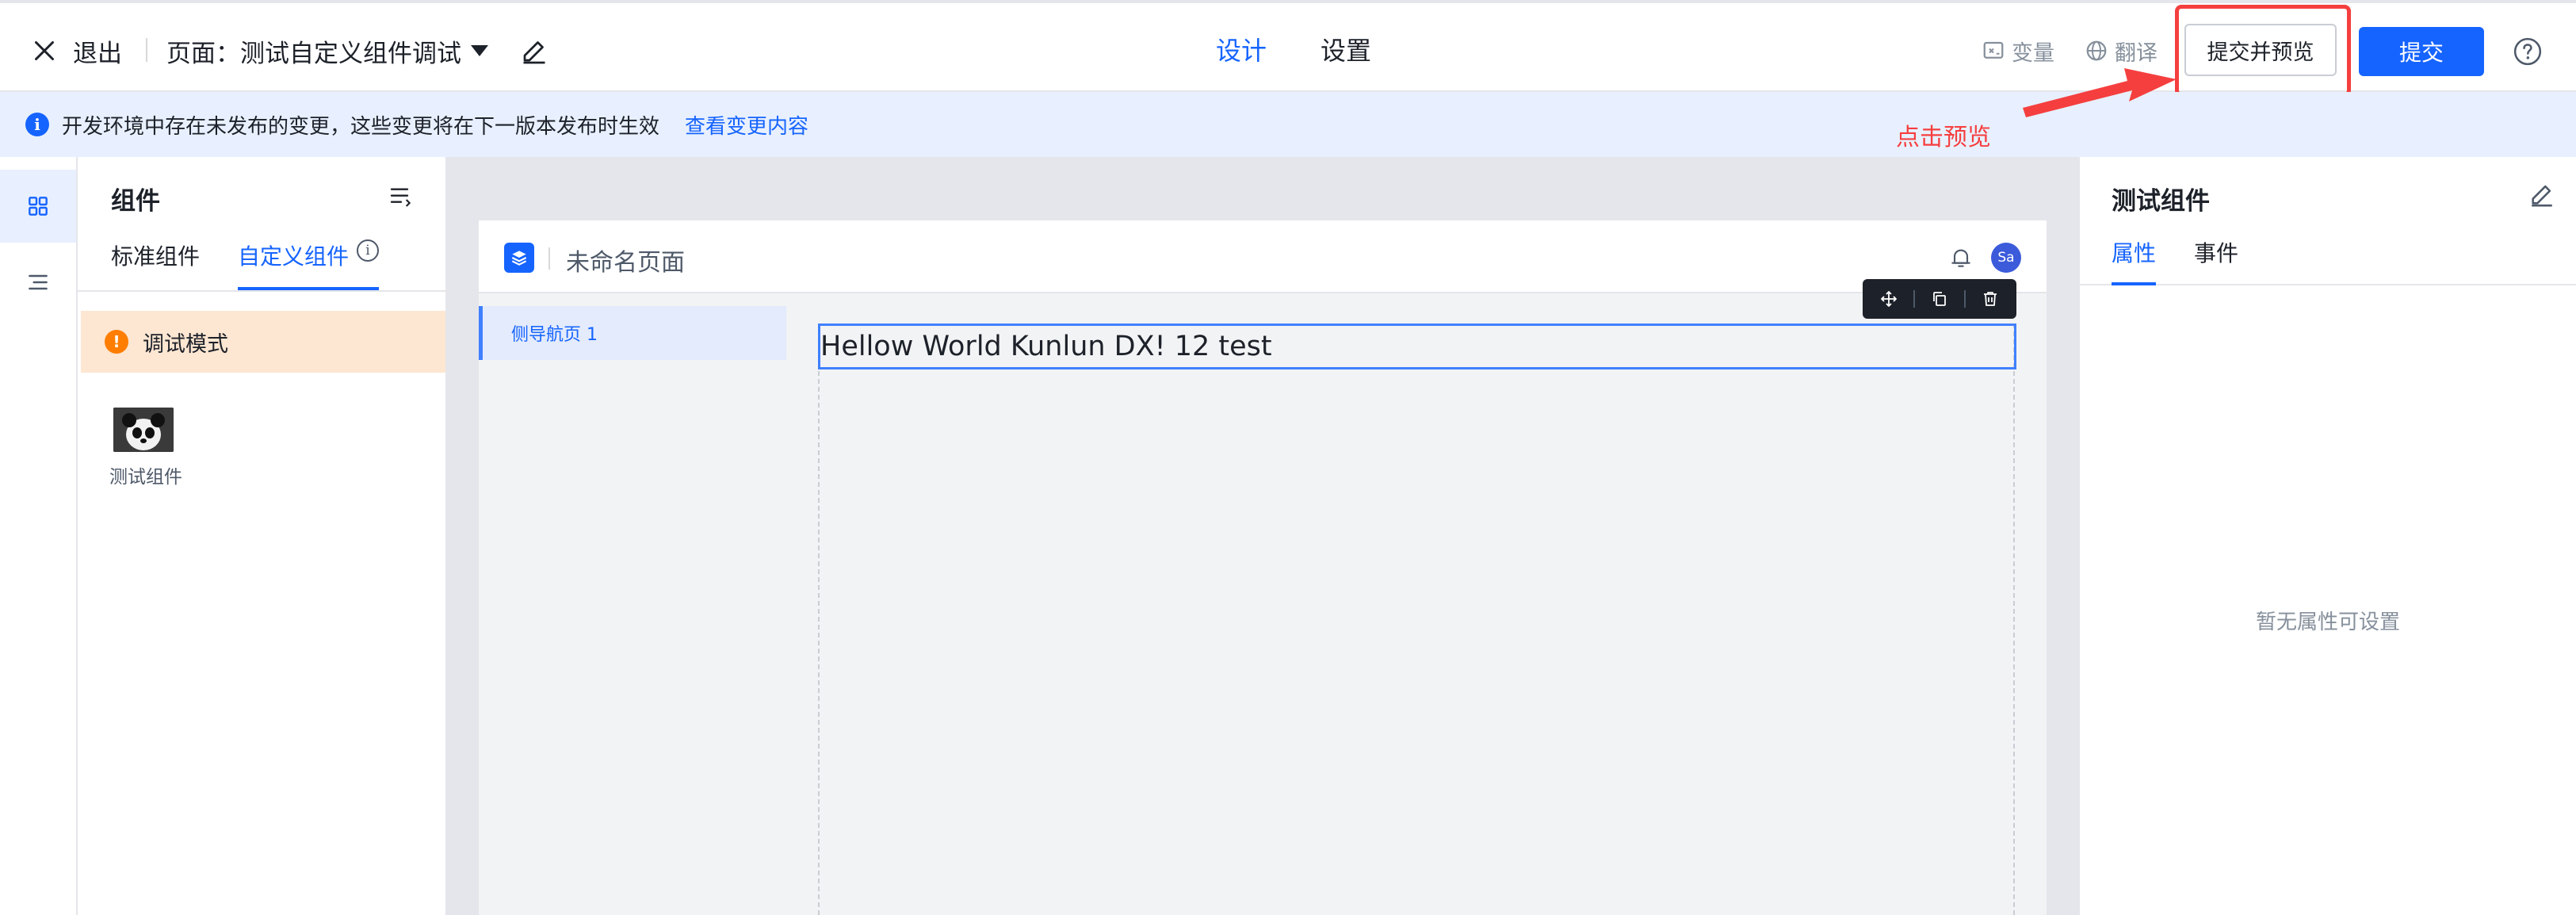 This screenshot has height=915, width=2576. I want to click on warning-icon: !, so click(116, 342).